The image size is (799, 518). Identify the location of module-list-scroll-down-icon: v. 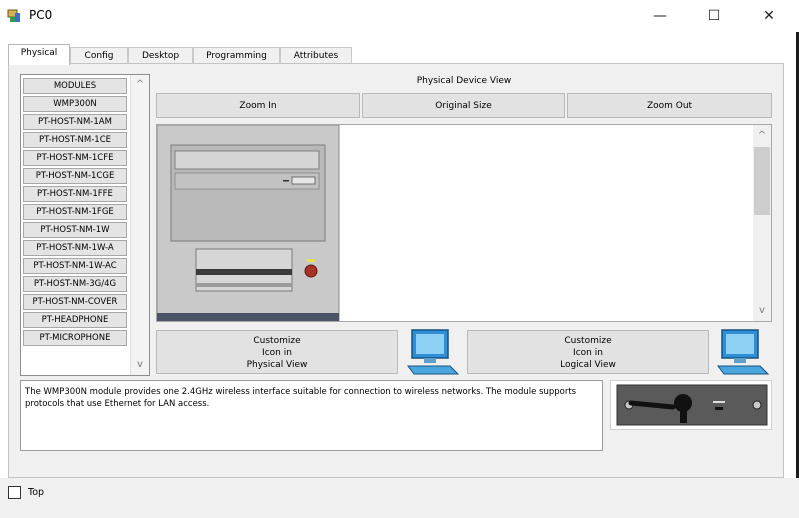
(140, 365).